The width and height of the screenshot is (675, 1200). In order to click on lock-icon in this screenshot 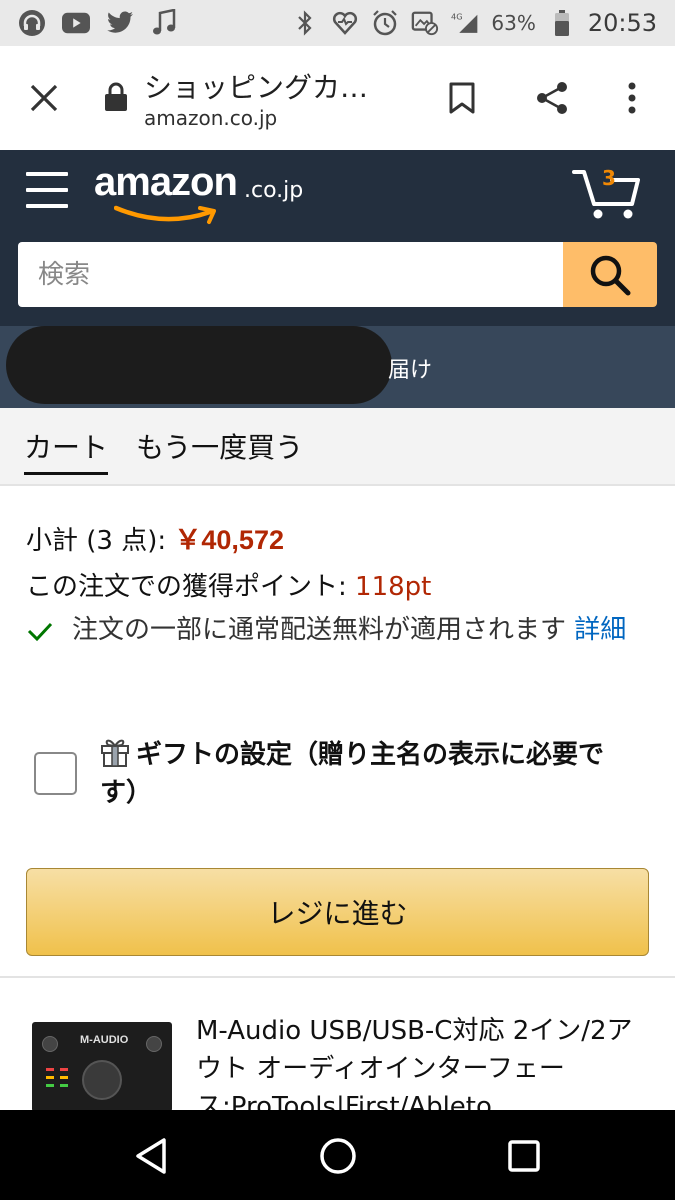, I will do `click(116, 97)`.